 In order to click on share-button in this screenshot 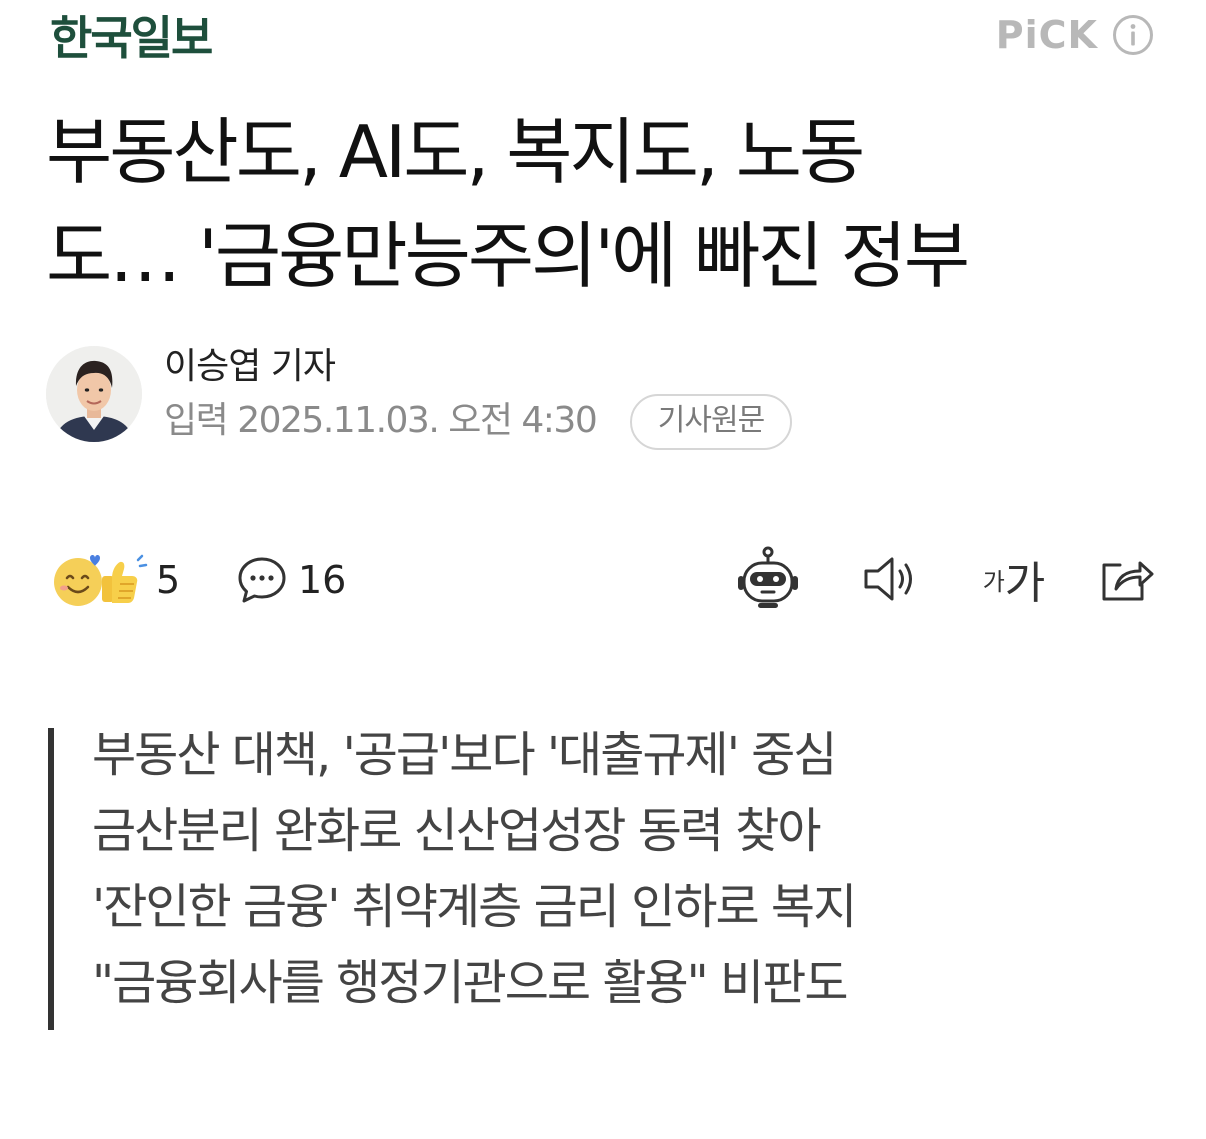, I will do `click(1126, 579)`.